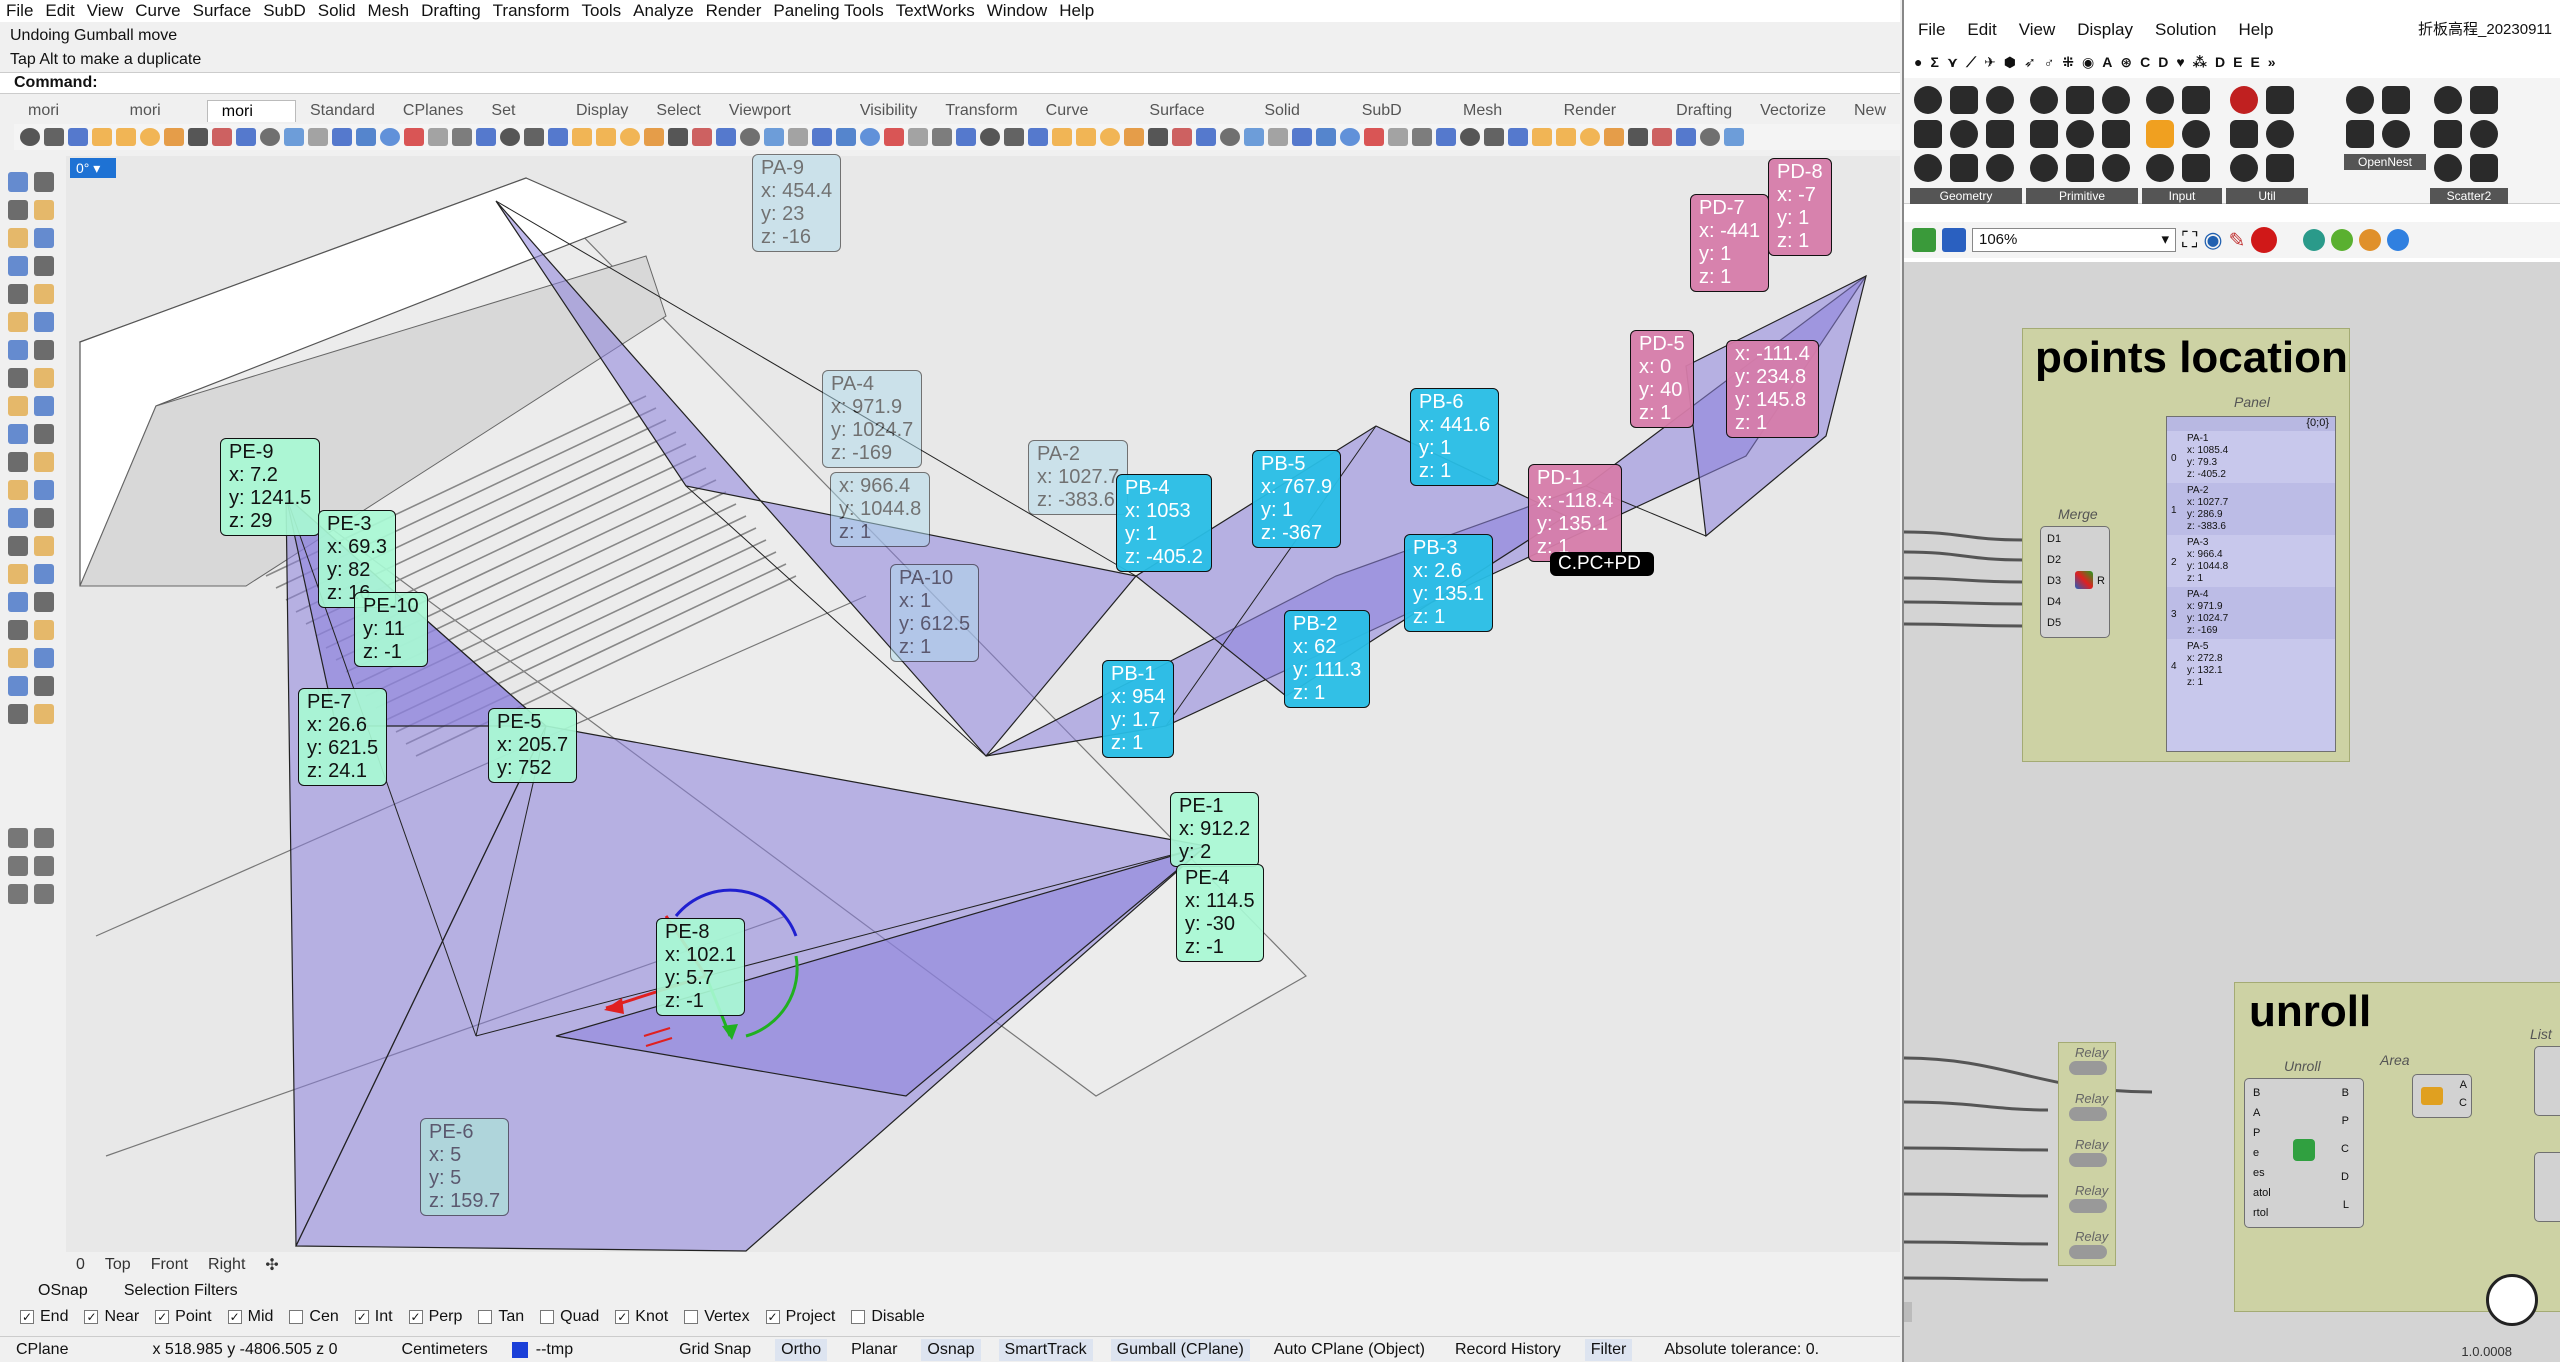 The height and width of the screenshot is (1362, 2560). What do you see at coordinates (2049, 62) in the screenshot?
I see `gh-category-tab: ♂` at bounding box center [2049, 62].